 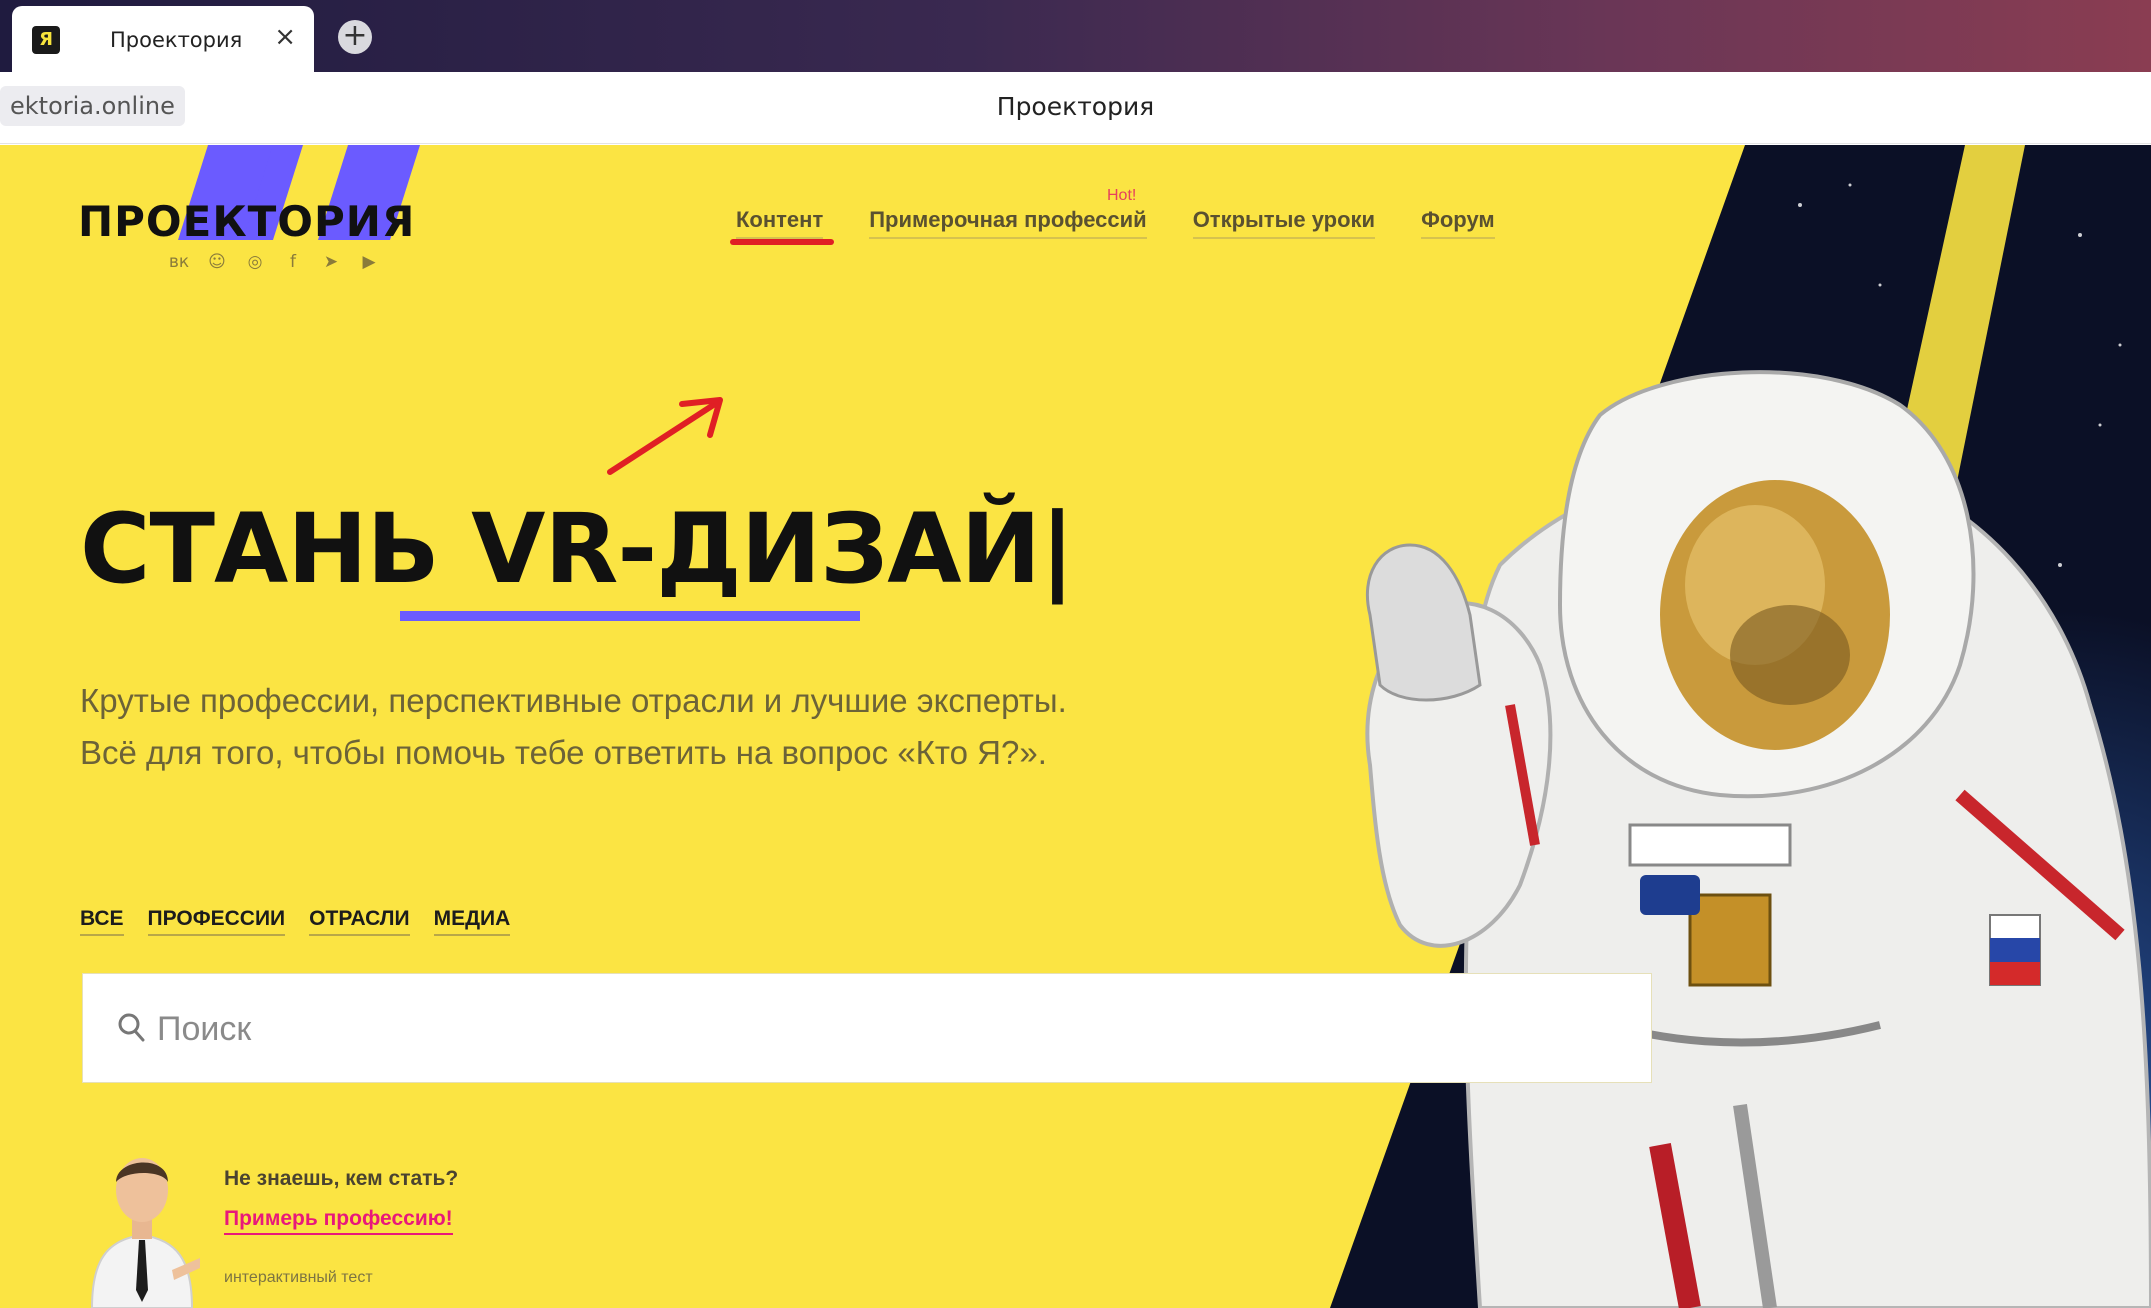 What do you see at coordinates (145, 1233) in the screenshot?
I see `consultant-avatar` at bounding box center [145, 1233].